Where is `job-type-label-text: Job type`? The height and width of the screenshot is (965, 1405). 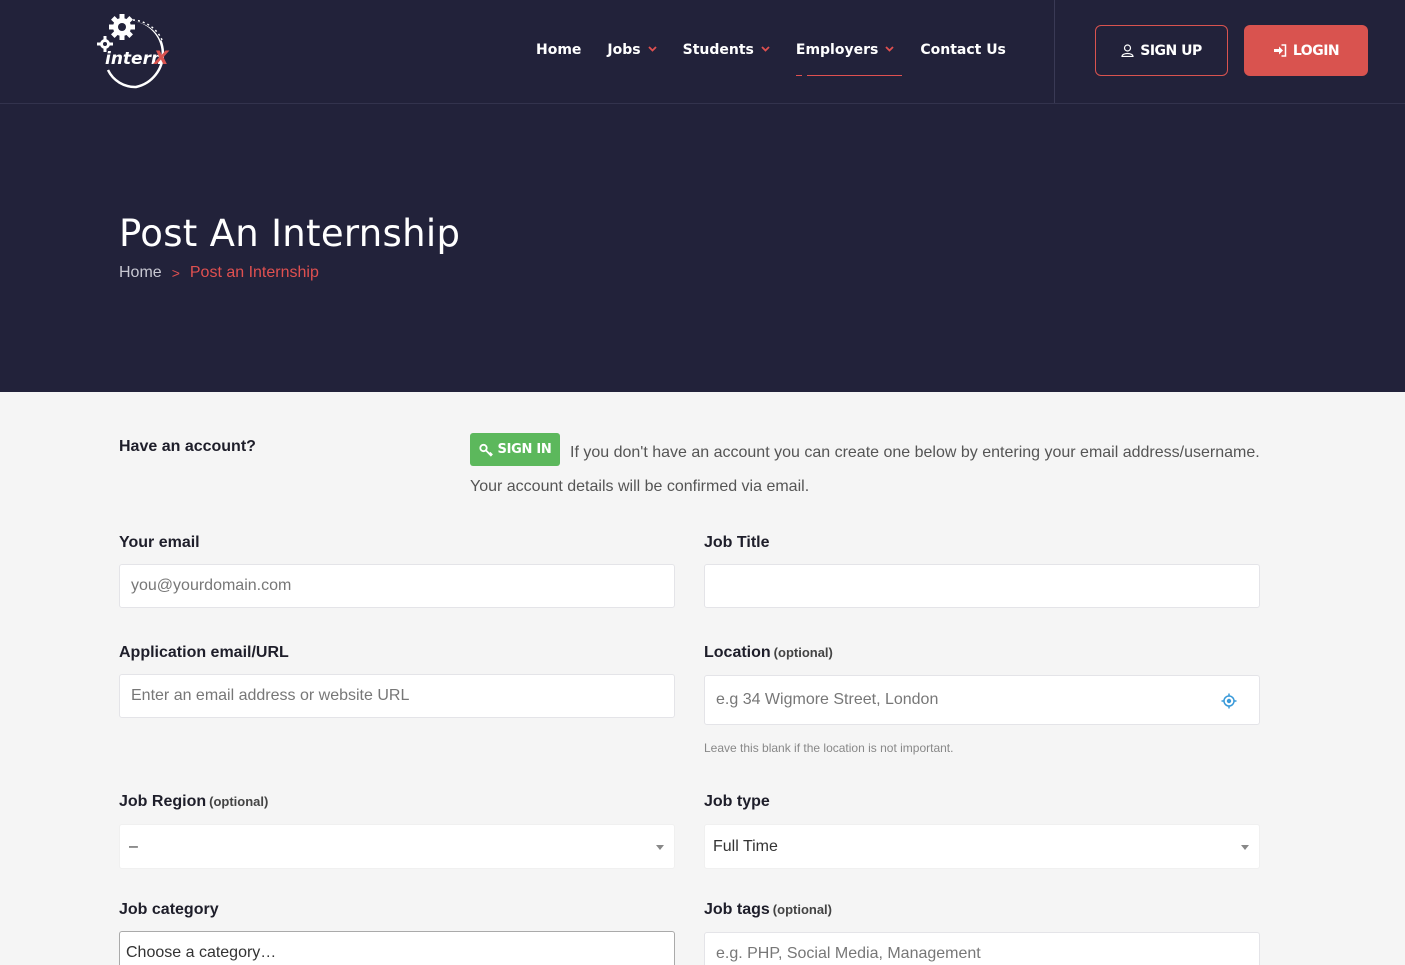
job-type-label-text: Job type is located at coordinates (737, 801).